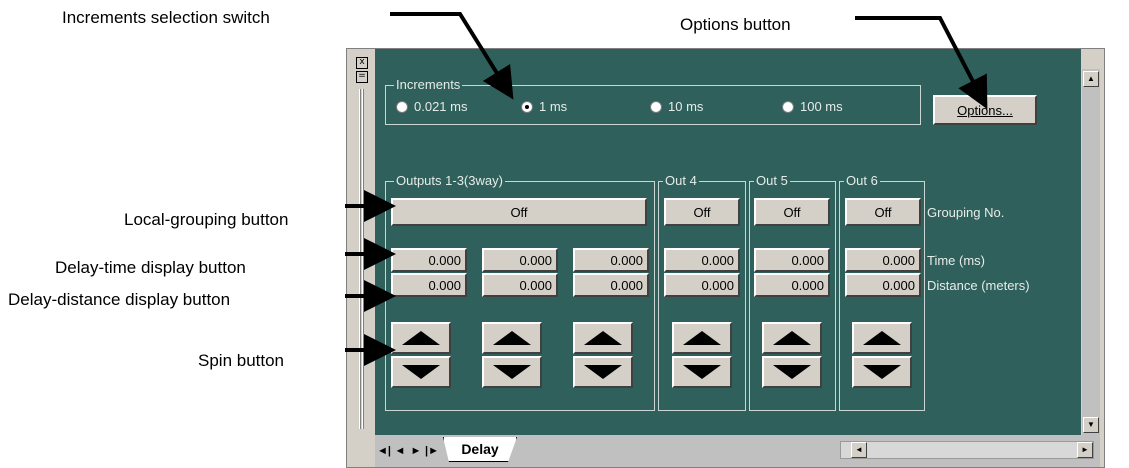 This screenshot has height=468, width=1129. What do you see at coordinates (883, 260) in the screenshot?
I see `delay-time-button-6: 0.000` at bounding box center [883, 260].